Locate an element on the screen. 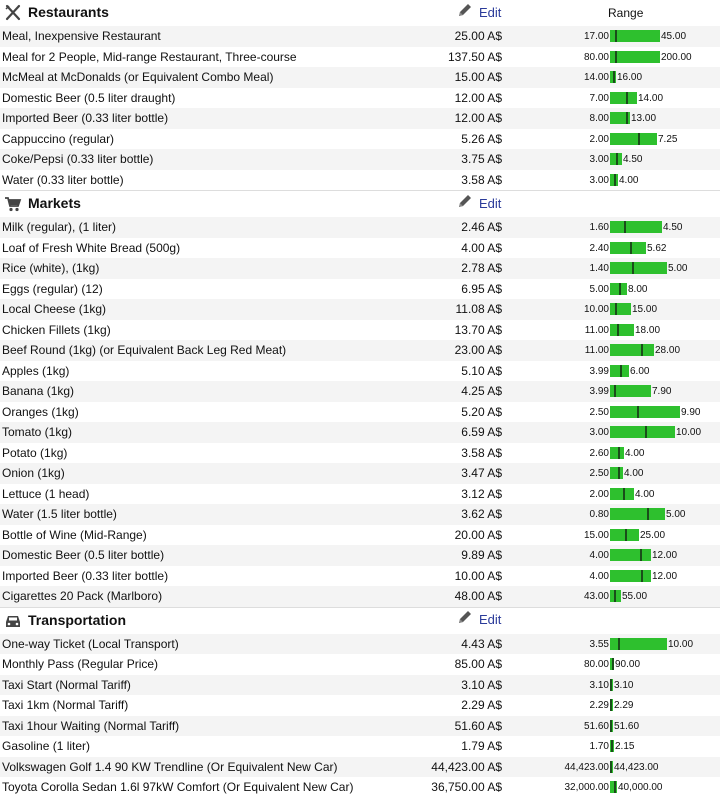 The width and height of the screenshot is (720, 806). range-min: 17.00 is located at coordinates (596, 36).